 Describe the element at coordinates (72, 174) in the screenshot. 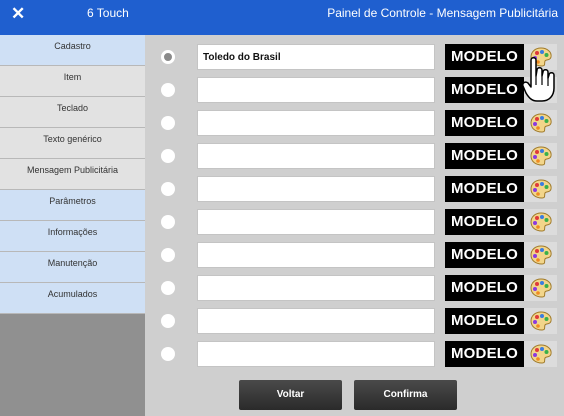

I see `sidebar-item-mensagem-publicitaria: Mensagem Publicitária` at that location.